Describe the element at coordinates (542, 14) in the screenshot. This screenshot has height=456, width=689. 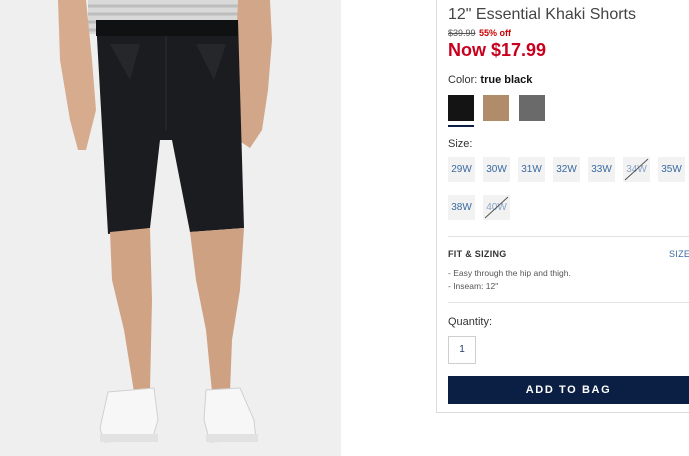
I see `product-title: 12" Essential Khaki Shorts` at that location.